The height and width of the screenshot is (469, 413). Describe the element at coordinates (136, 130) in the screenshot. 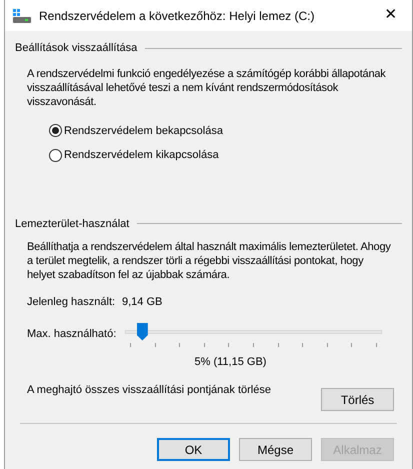

I see `radio-option: Rendszervédelem bekapcsolása` at that location.